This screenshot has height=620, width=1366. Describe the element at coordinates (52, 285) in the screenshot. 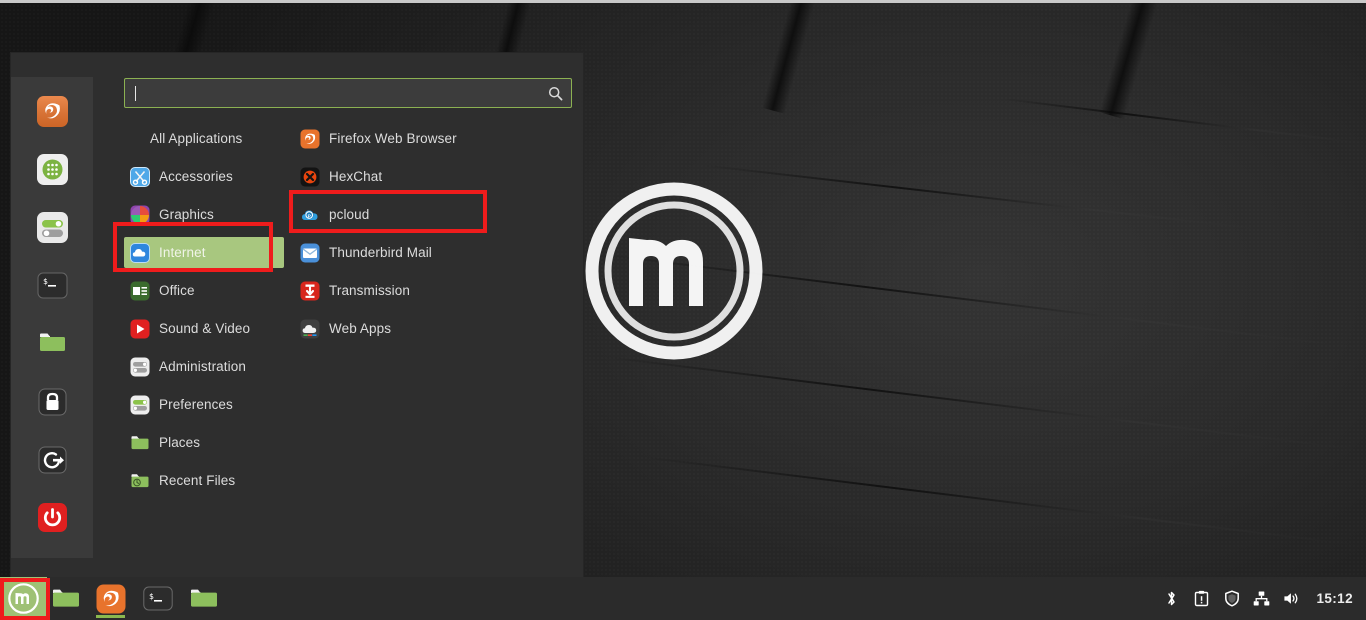

I see `sidebar-terminal-button: $` at that location.